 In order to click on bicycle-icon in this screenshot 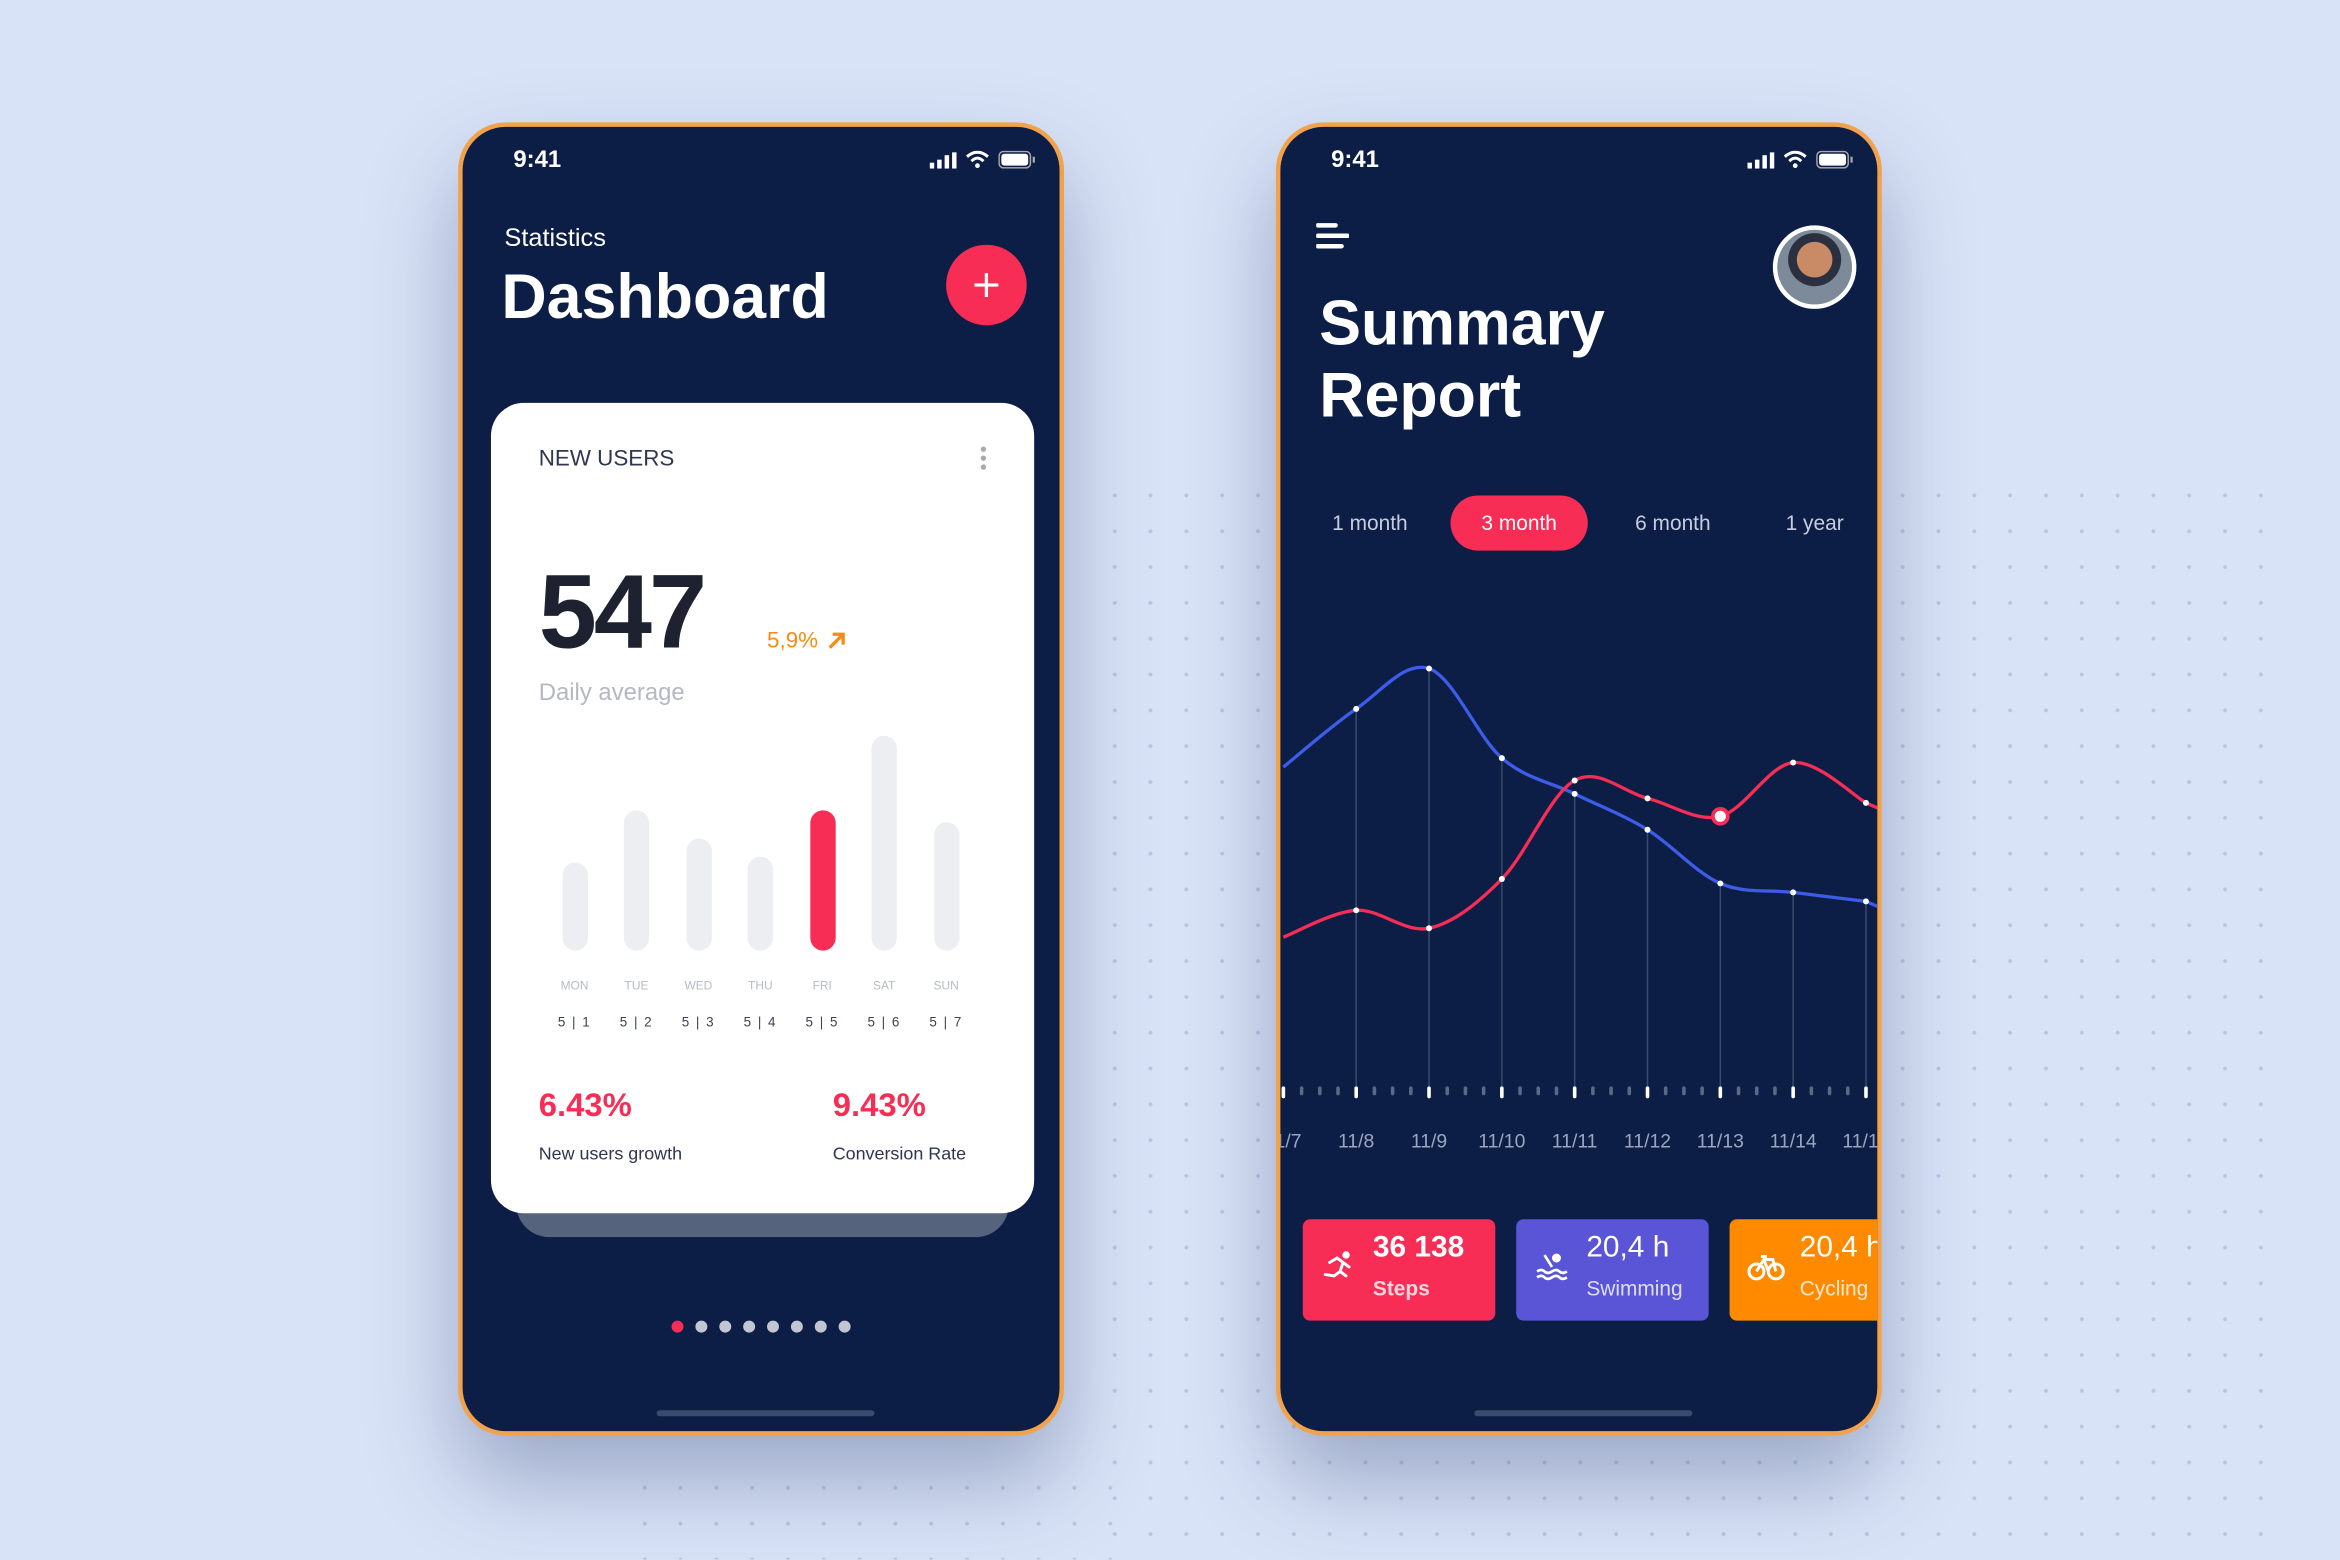, I will do `click(1766, 1268)`.